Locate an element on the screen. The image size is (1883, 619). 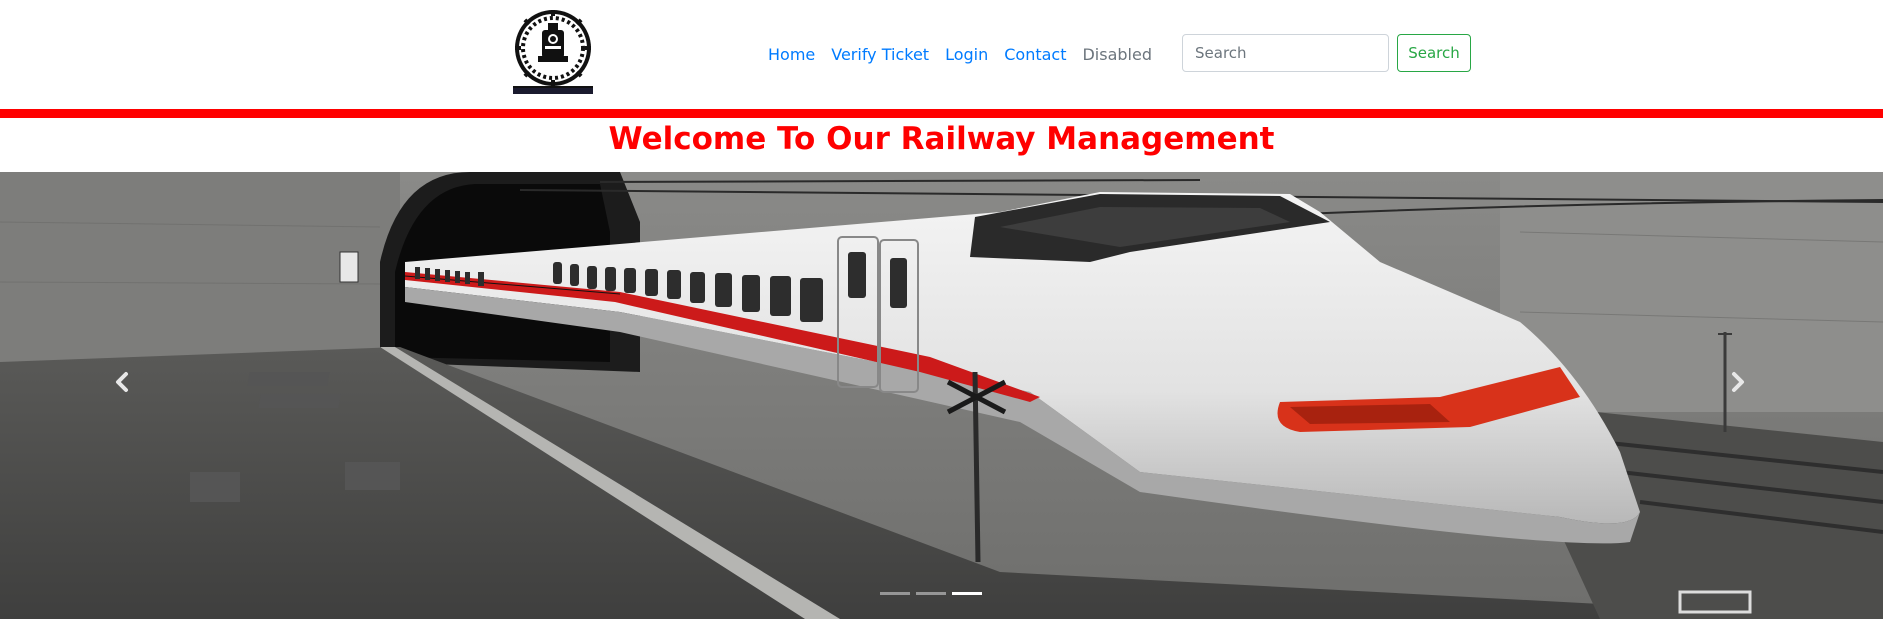
red-divider-bar is located at coordinates (941, 113).